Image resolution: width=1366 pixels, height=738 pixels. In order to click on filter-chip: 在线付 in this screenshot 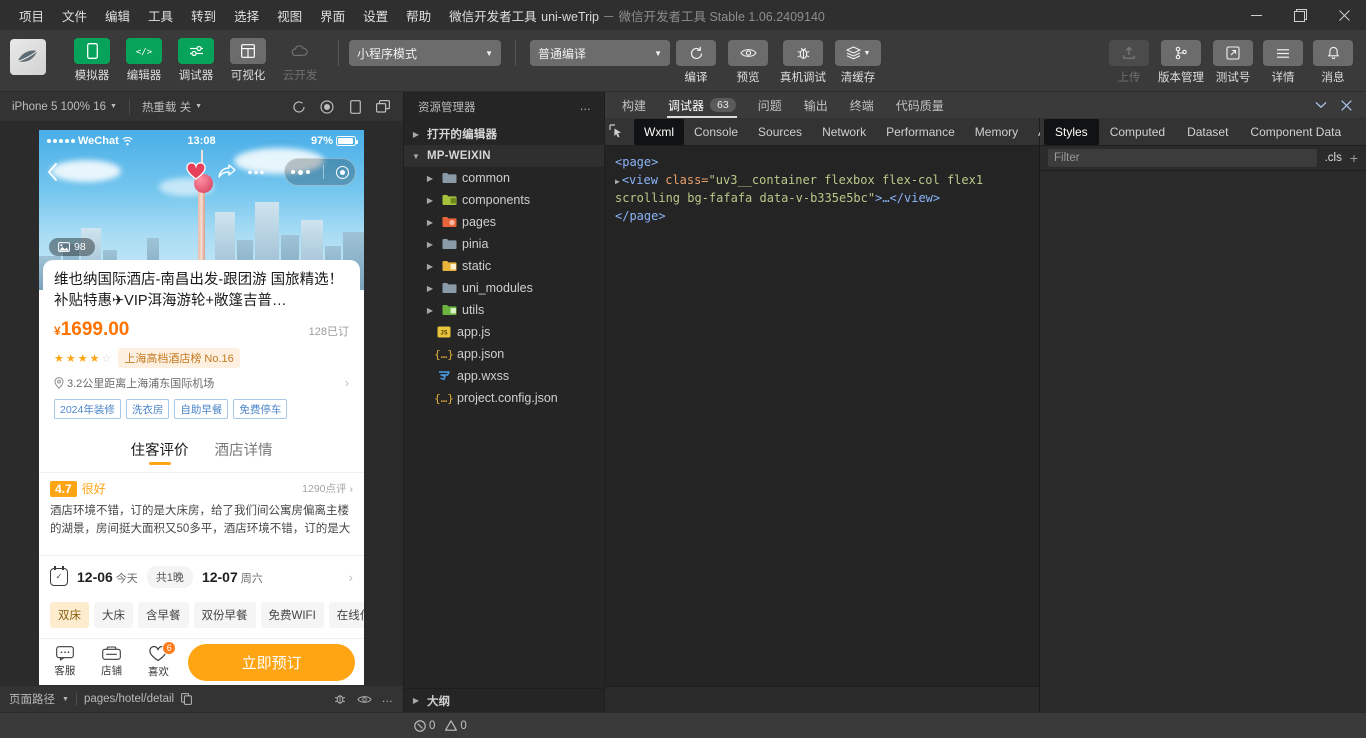, I will do `click(346, 615)`.